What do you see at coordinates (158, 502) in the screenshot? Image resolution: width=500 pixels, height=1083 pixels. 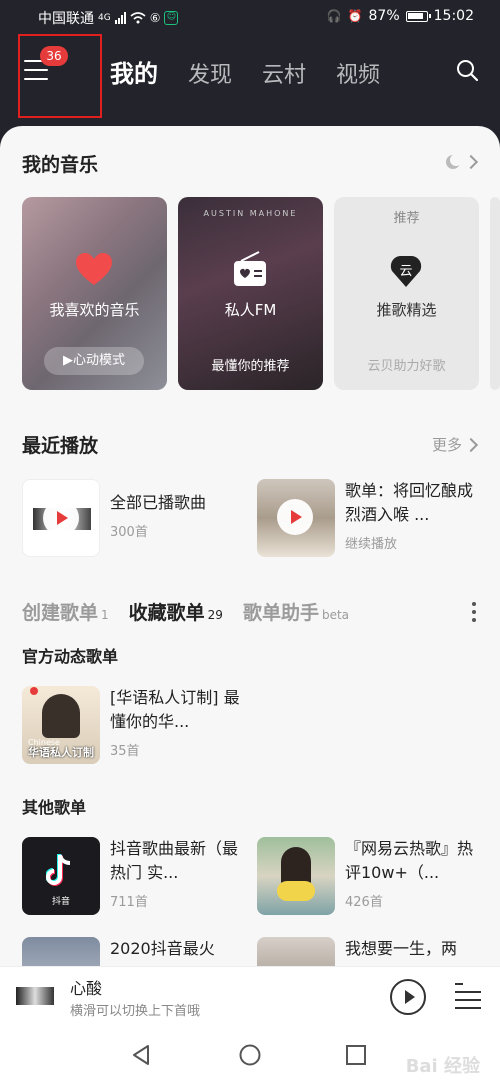 I see `recent-title-text: 全部已播歌曲` at bounding box center [158, 502].